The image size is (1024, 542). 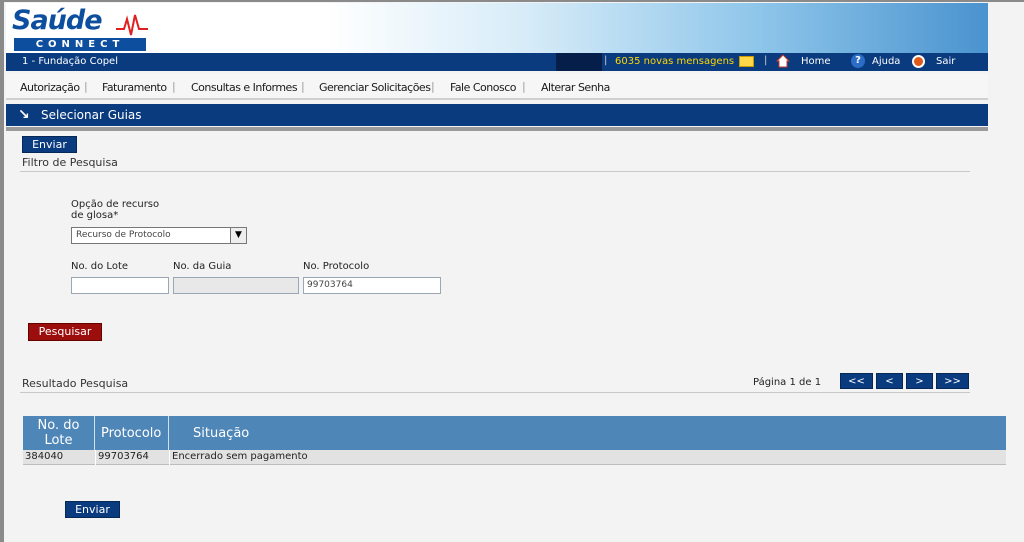 What do you see at coordinates (70, 61) in the screenshot?
I see `organization-name: 1 - Fundação Copel` at bounding box center [70, 61].